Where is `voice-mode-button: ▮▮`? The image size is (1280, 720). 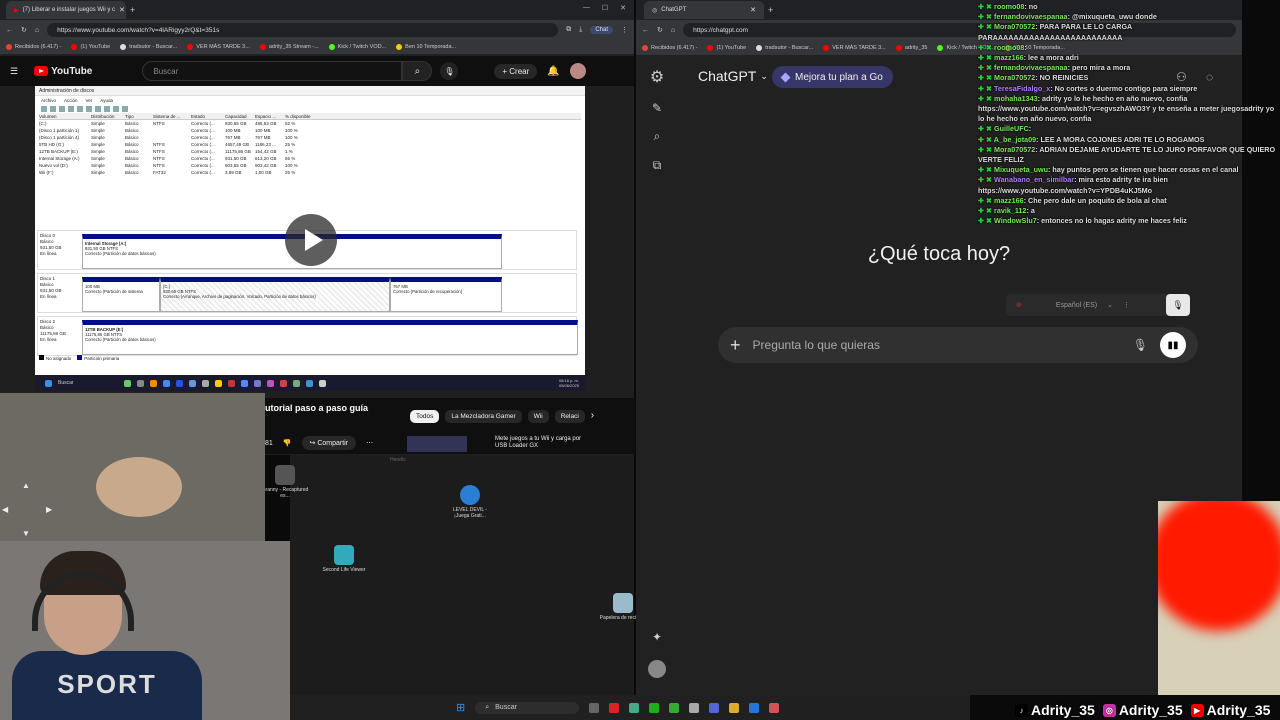
voice-mode-button: ▮▮ is located at coordinates (1173, 345).